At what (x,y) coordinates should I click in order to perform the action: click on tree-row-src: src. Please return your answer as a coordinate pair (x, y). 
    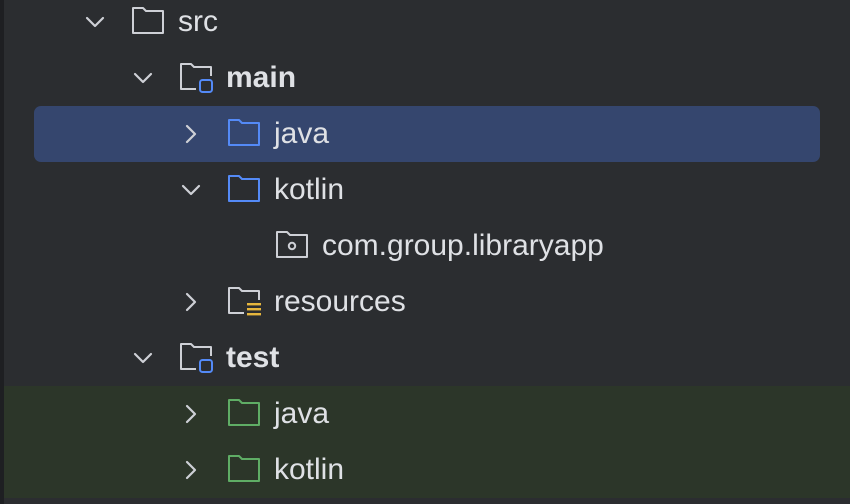
    Looking at the image, I should click on (427, 25).